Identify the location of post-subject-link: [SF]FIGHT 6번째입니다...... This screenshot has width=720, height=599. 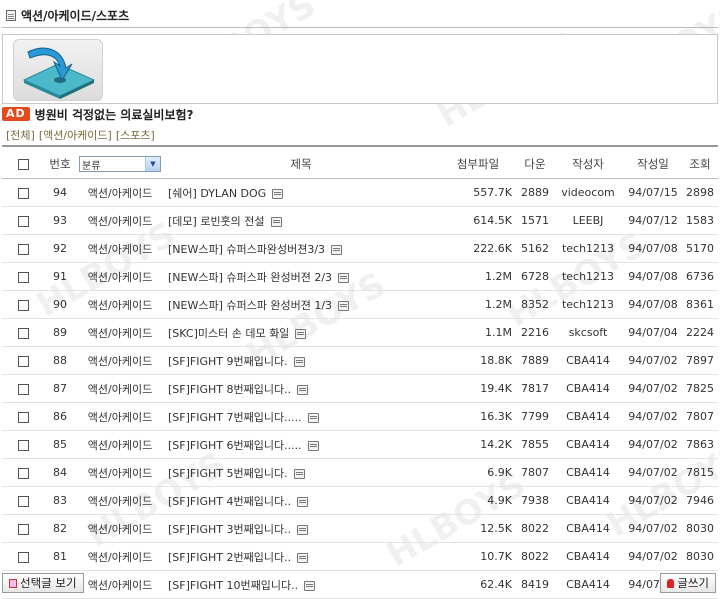
(235, 445).